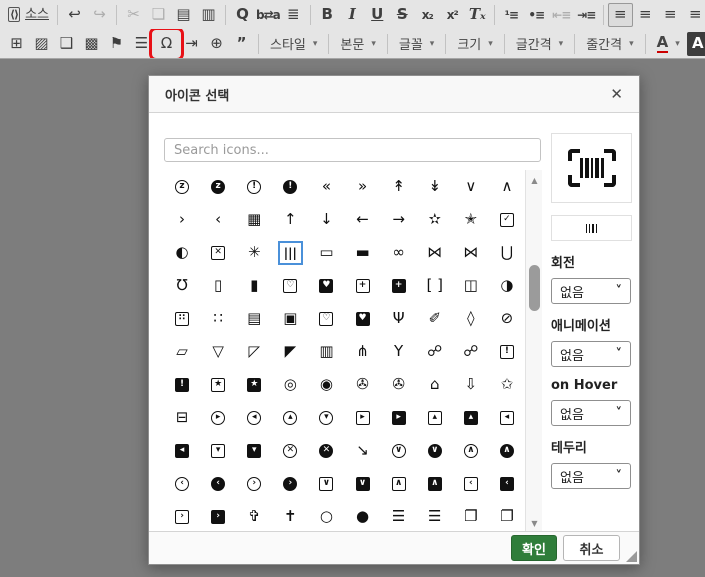  I want to click on indent-button: ⇥≡, so click(586, 15).